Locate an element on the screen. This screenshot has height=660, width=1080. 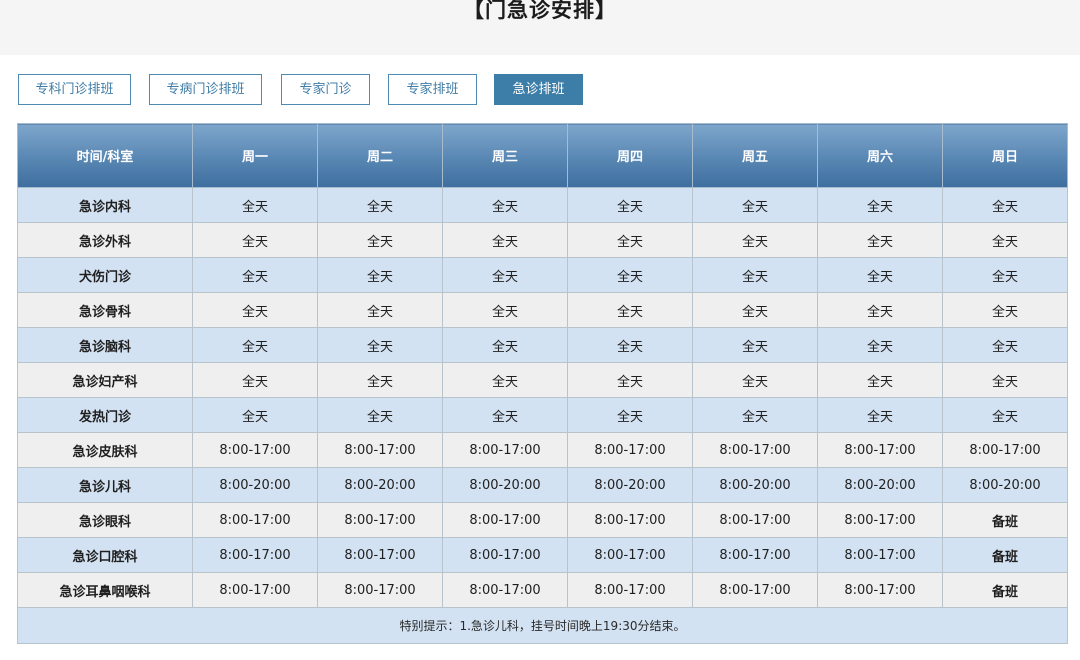
table-row: 急诊脑科 全天 全天 全天 全天 全天 全天 全天 is located at coordinates (542, 345).